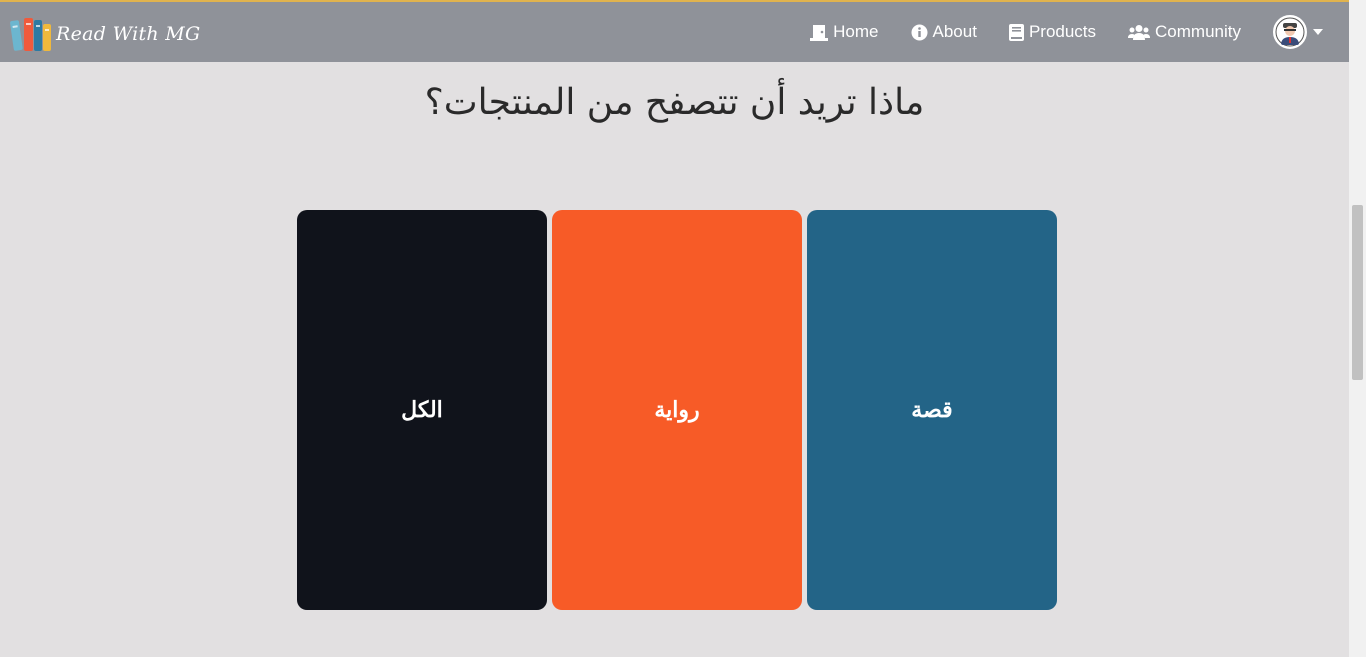 The height and width of the screenshot is (657, 1366). I want to click on category-card-story: قصة, so click(932, 410).